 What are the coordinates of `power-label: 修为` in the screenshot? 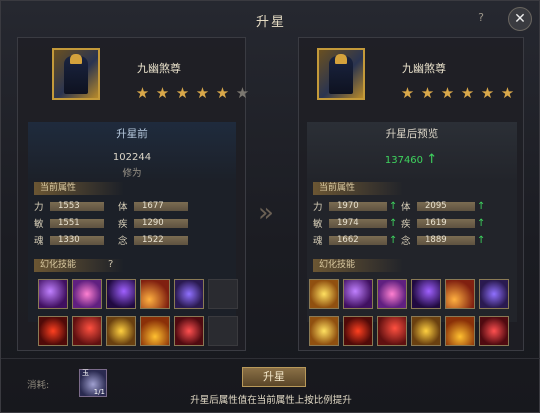 It's located at (132, 173).